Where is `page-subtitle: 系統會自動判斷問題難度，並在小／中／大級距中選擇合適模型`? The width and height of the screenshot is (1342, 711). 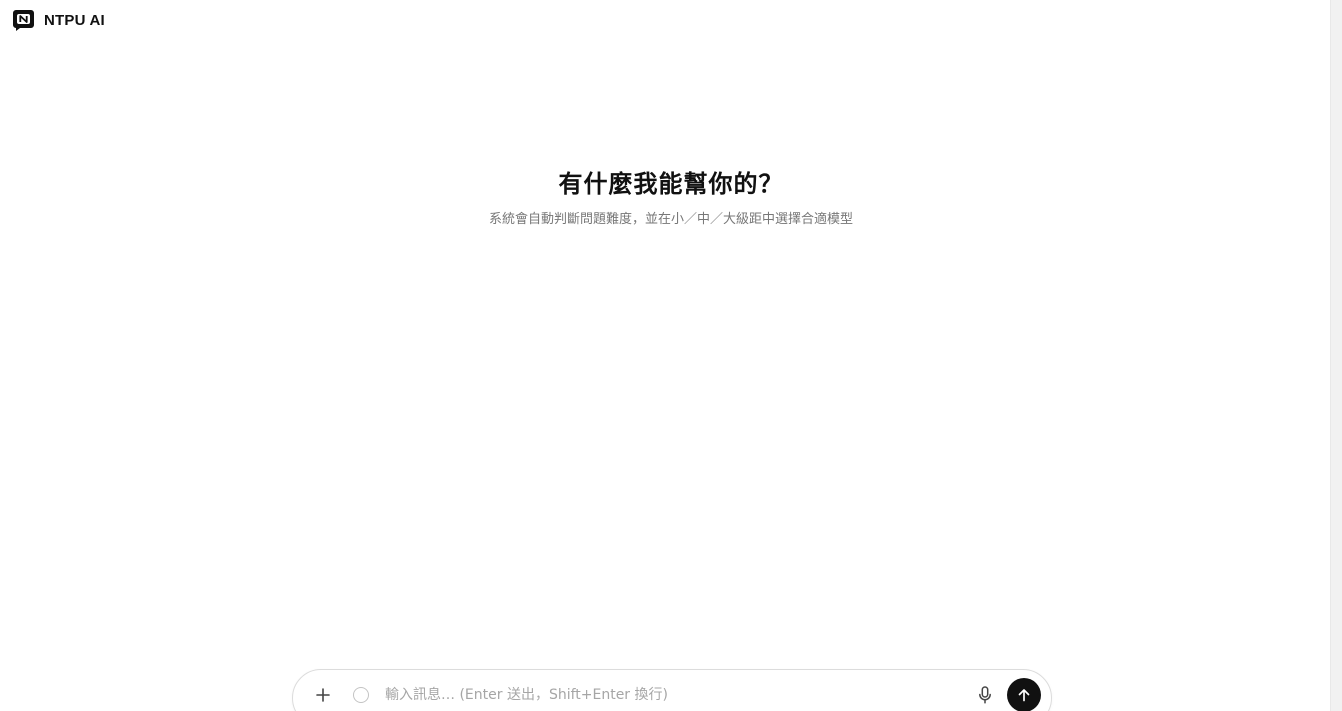
page-subtitle: 系統會自動判斷問題難度，並在小／中／大級距中選擇合適模型 is located at coordinates (670, 219).